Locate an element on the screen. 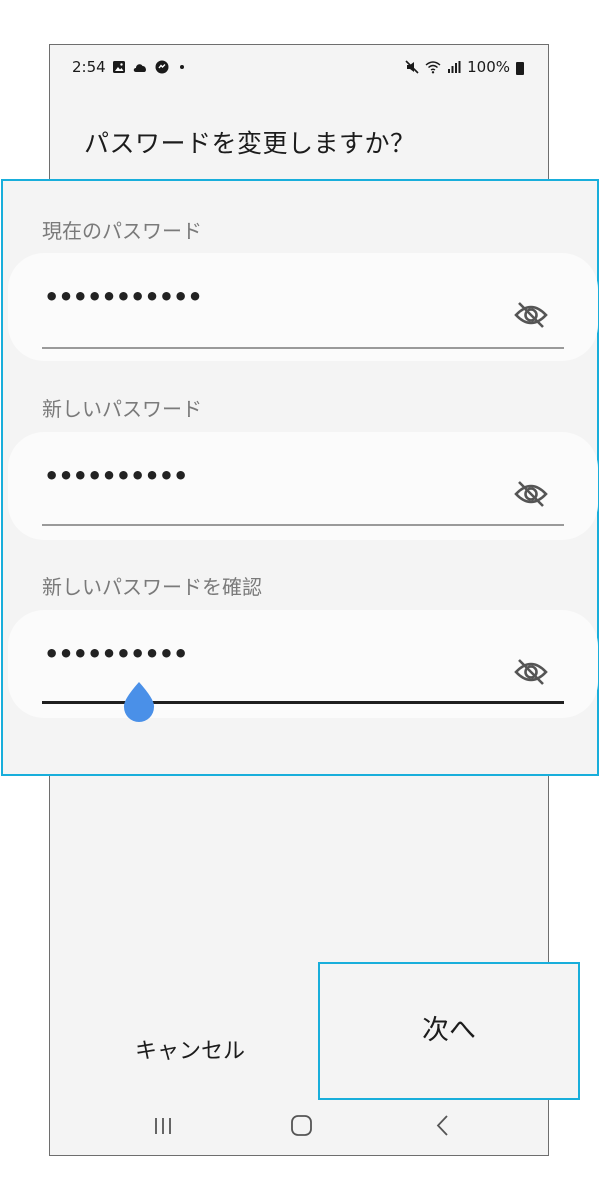  current-password-label: 現在のパスワード is located at coordinates (122, 231).